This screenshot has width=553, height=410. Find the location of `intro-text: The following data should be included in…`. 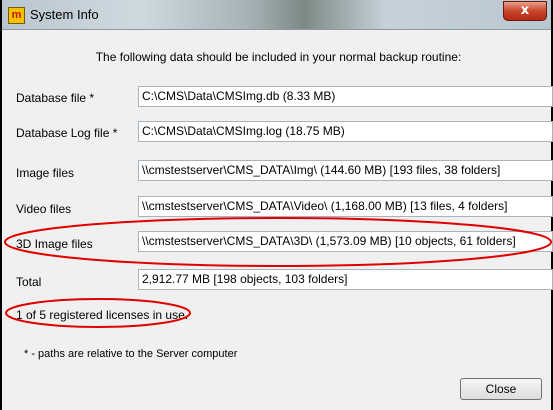

intro-text: The following data should be included in… is located at coordinates (278, 57).